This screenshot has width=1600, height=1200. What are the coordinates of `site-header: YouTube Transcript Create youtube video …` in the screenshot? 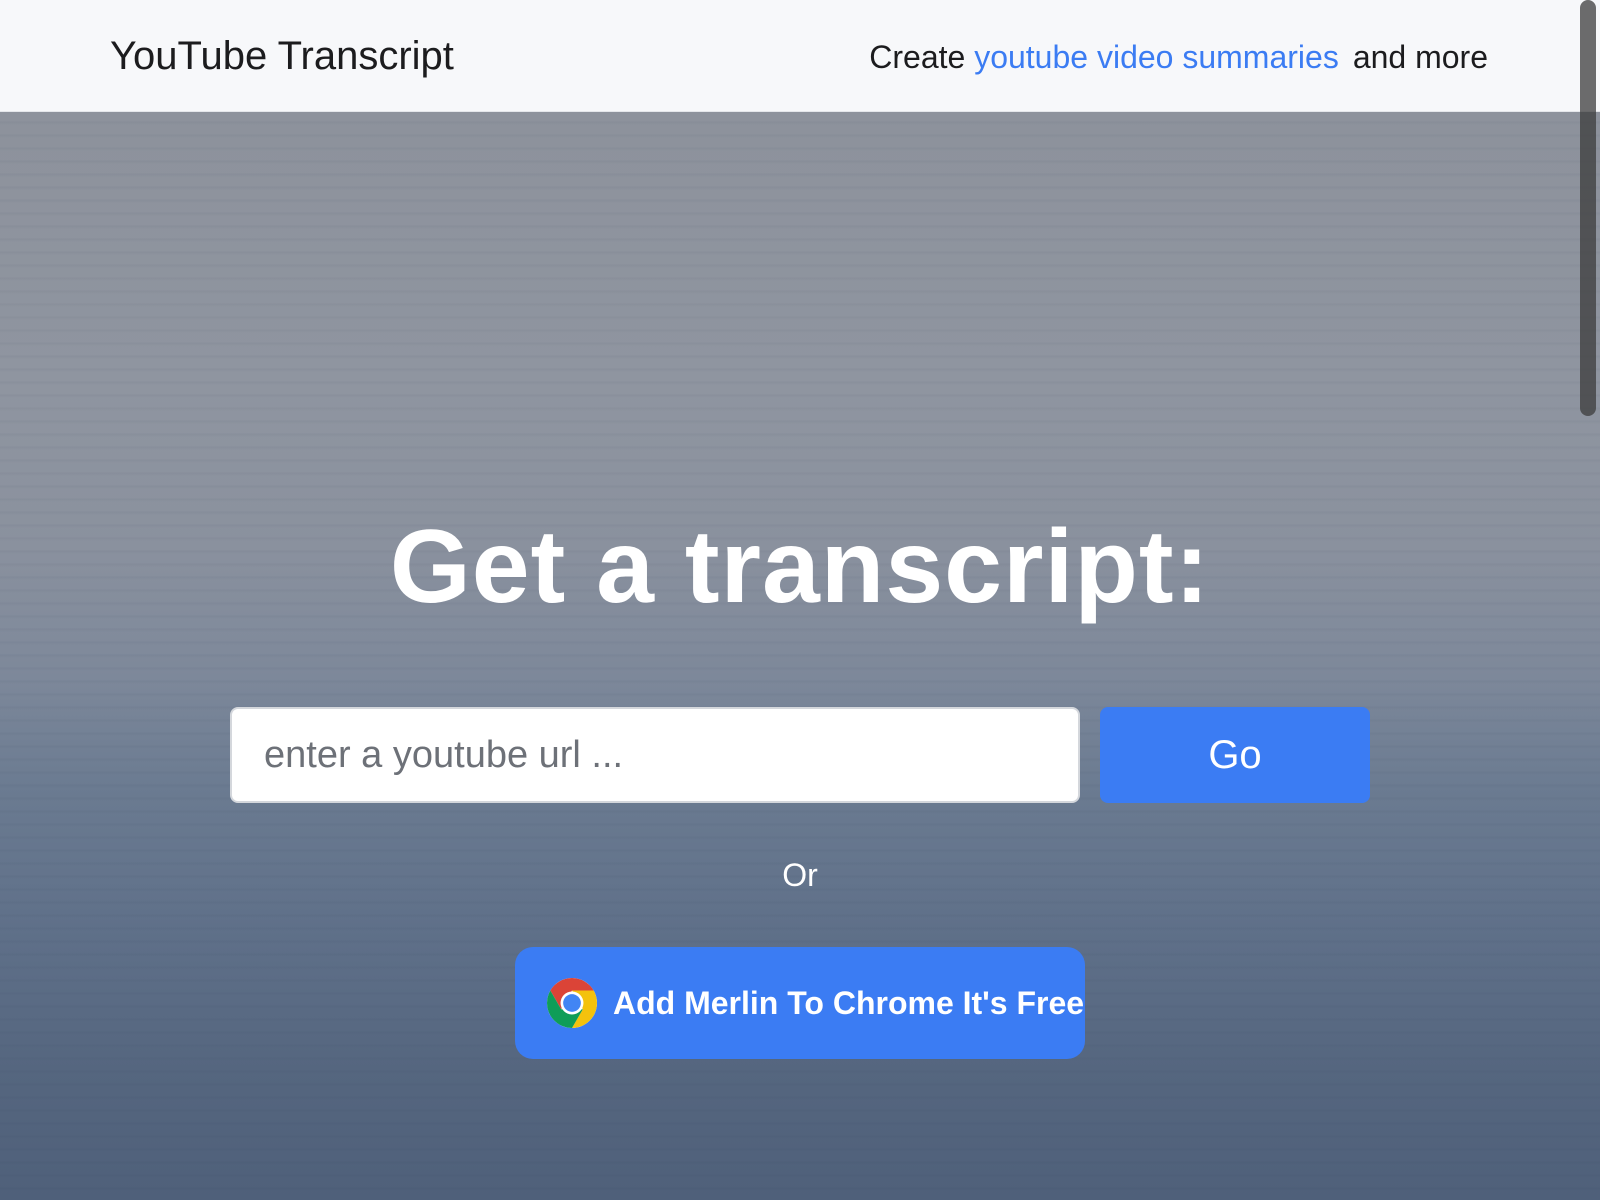 It's located at (800, 56).